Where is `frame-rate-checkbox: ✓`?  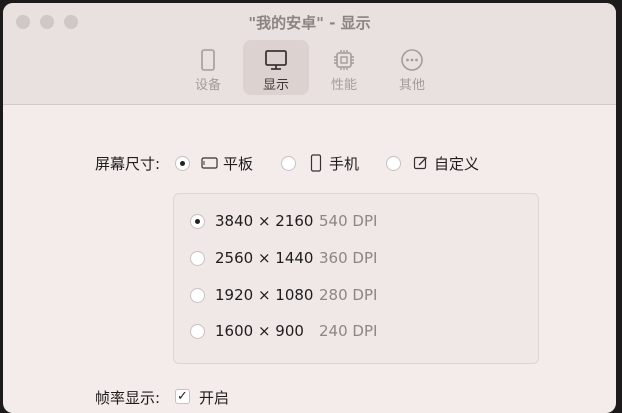 frame-rate-checkbox: ✓ is located at coordinates (182, 396).